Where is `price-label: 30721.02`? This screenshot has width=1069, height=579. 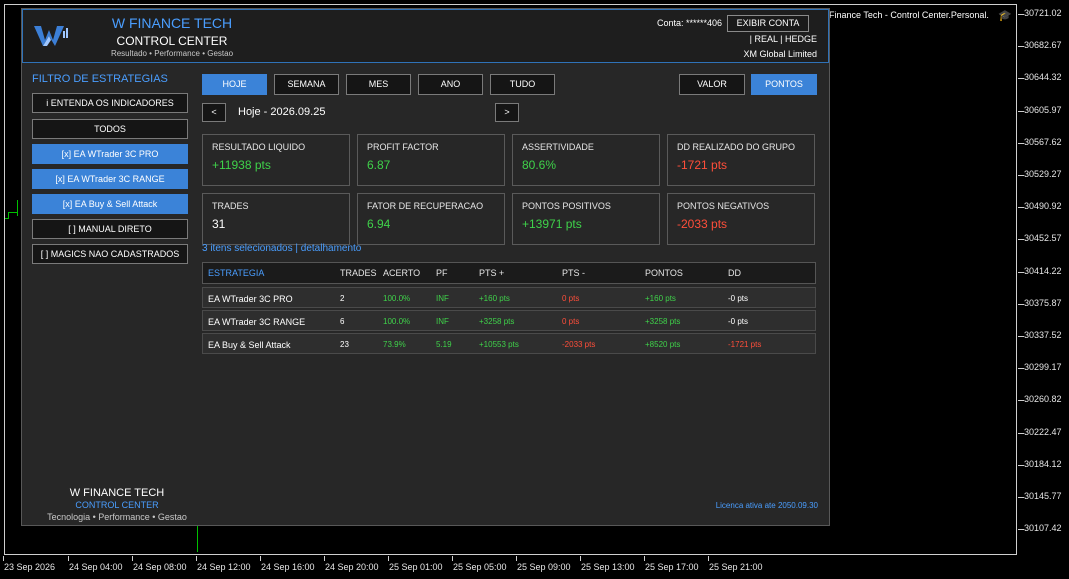 price-label: 30721.02 is located at coordinates (1043, 13).